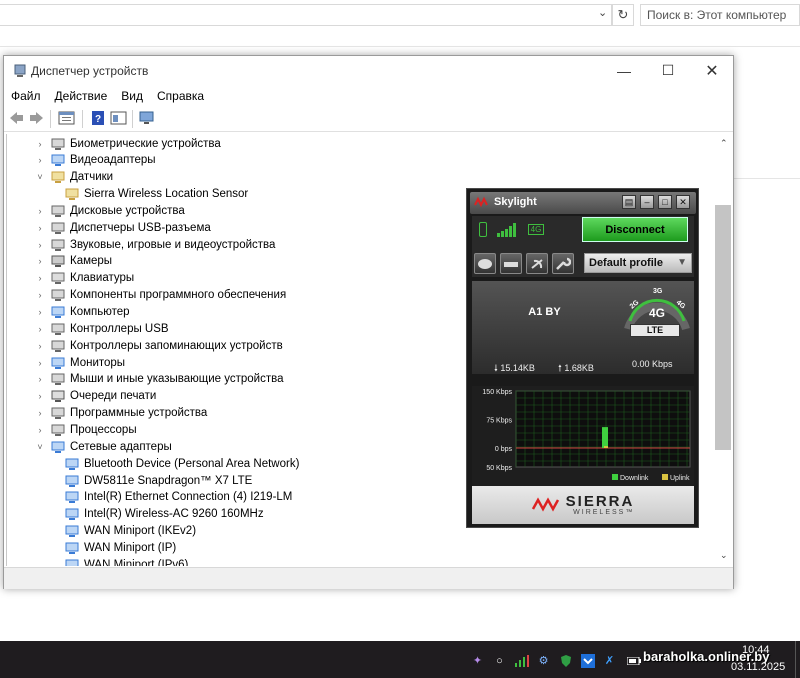  What do you see at coordinates (164, 514) in the screenshot?
I see `tree-device: Intel(R) Wireless-AC 9260 160MHz` at bounding box center [164, 514].